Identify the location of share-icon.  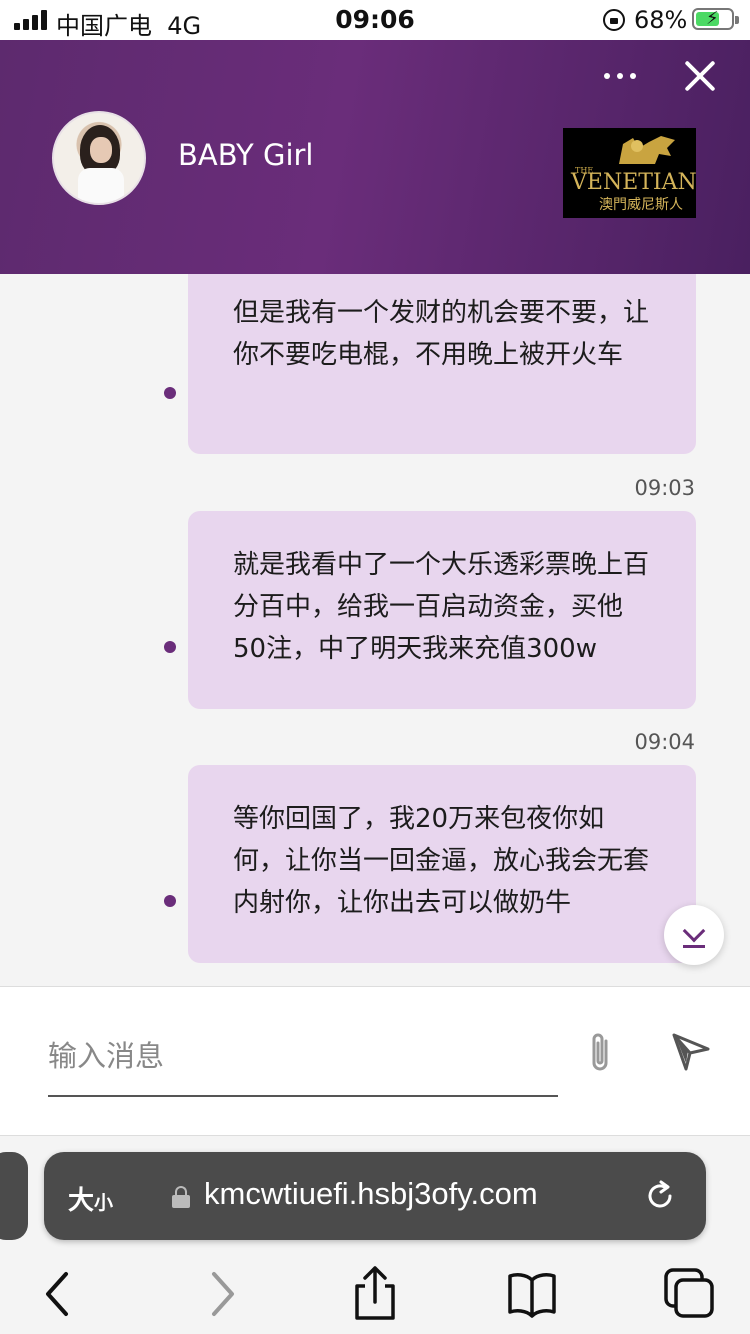
(375, 1294).